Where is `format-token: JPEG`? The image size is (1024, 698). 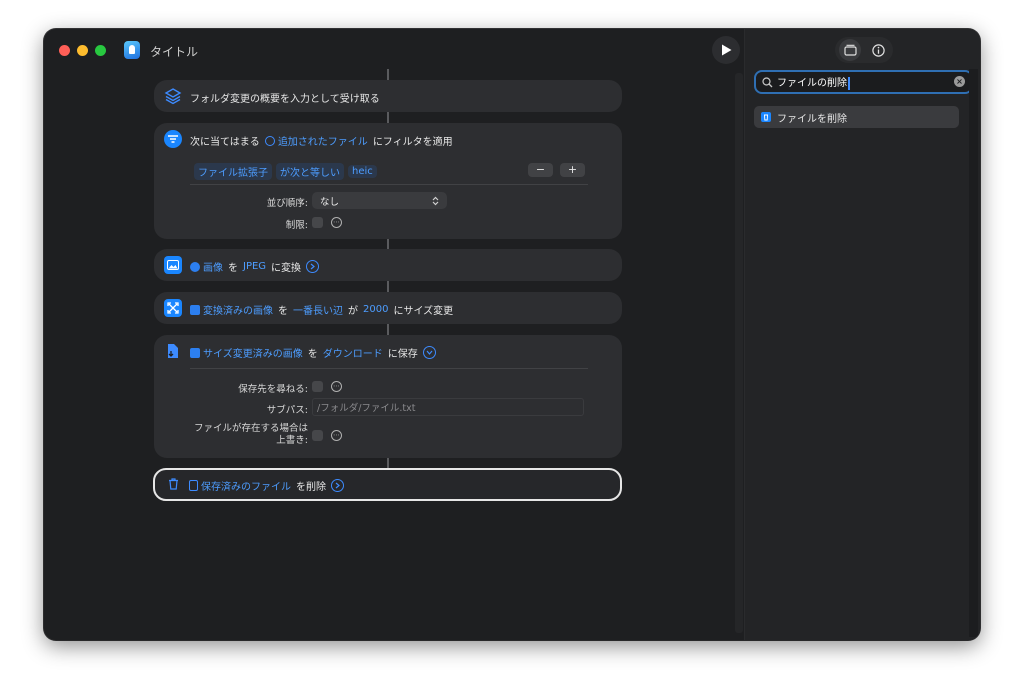
format-token: JPEG is located at coordinates (254, 266).